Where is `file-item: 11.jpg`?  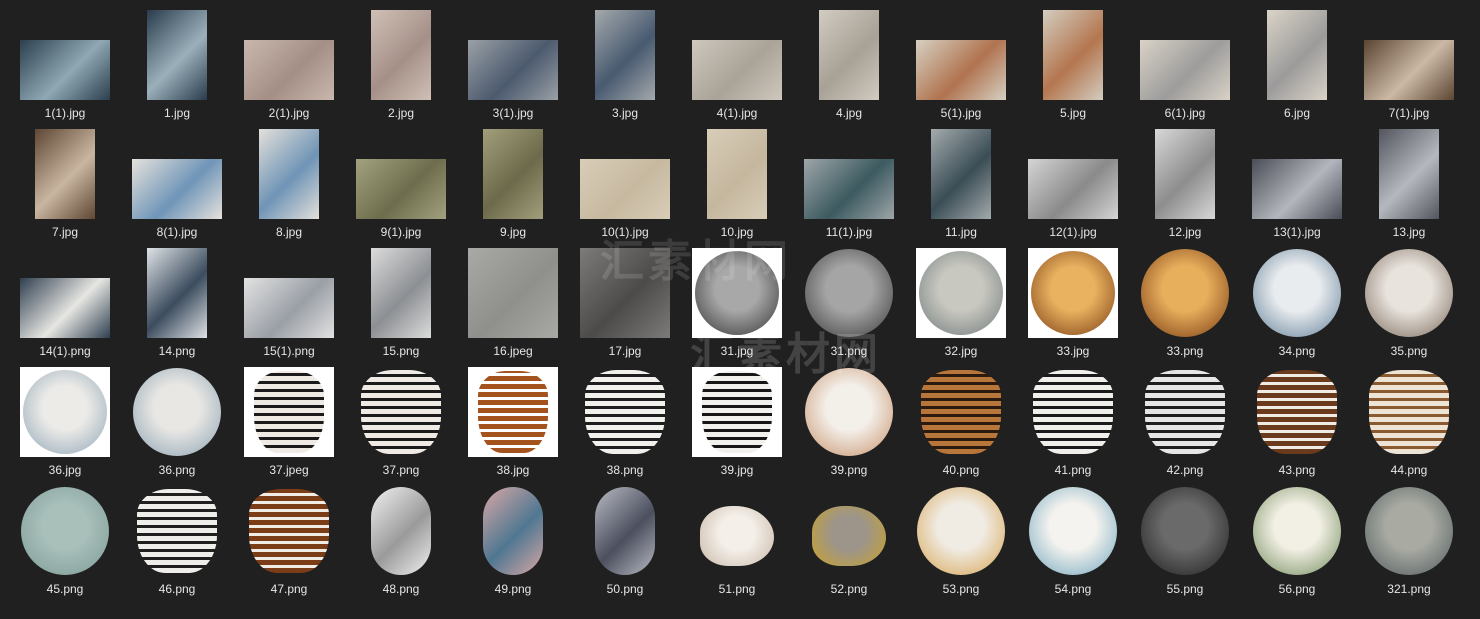 file-item: 11.jpg is located at coordinates (961, 179).